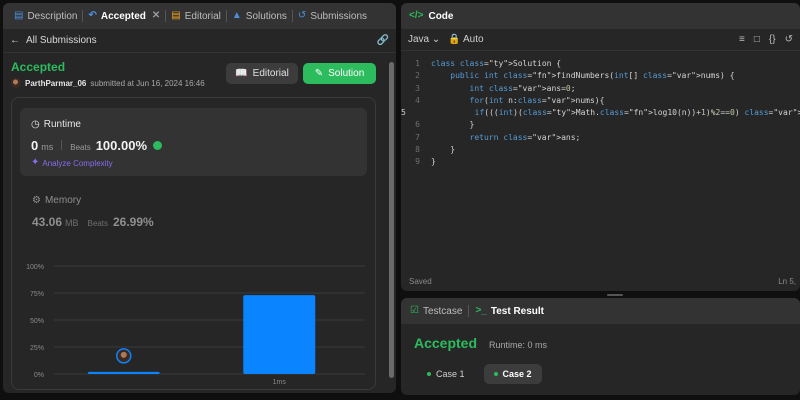  Describe the element at coordinates (417, 88) in the screenshot. I see `line-number: 3` at that location.